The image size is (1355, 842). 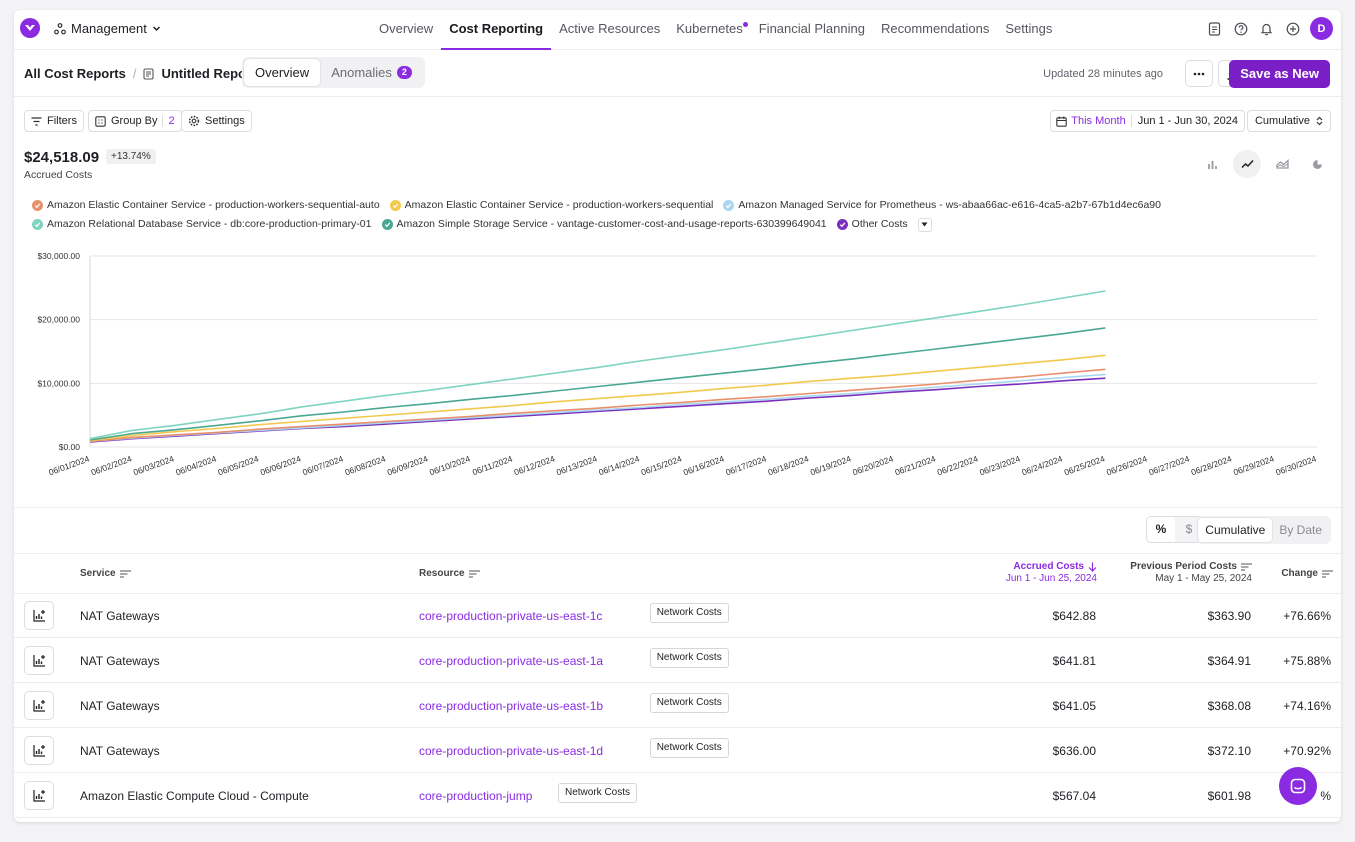 I want to click on x-tick-label: 06/27/2024, so click(x=1169, y=465).